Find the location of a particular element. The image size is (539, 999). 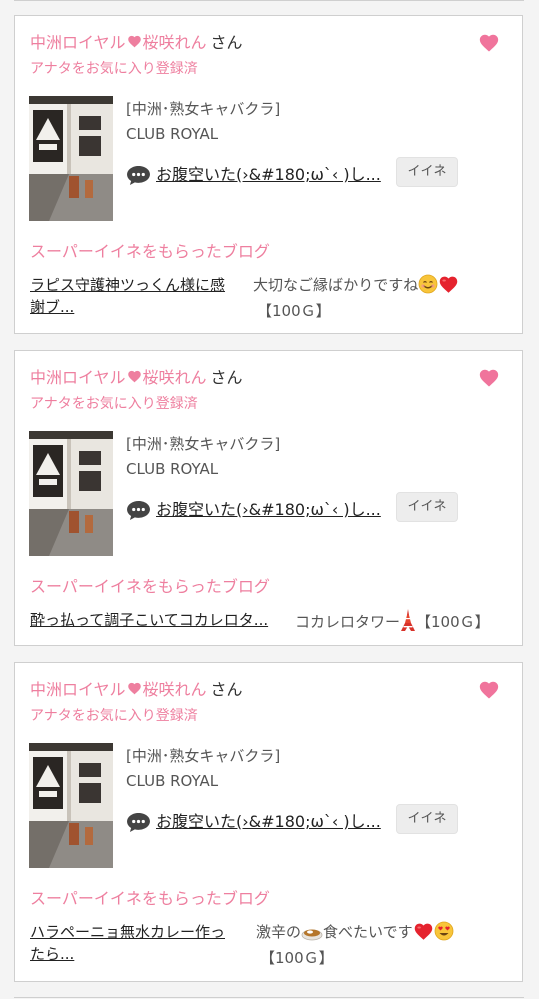

blog-comment-text: 激辛の is located at coordinates (279, 932).